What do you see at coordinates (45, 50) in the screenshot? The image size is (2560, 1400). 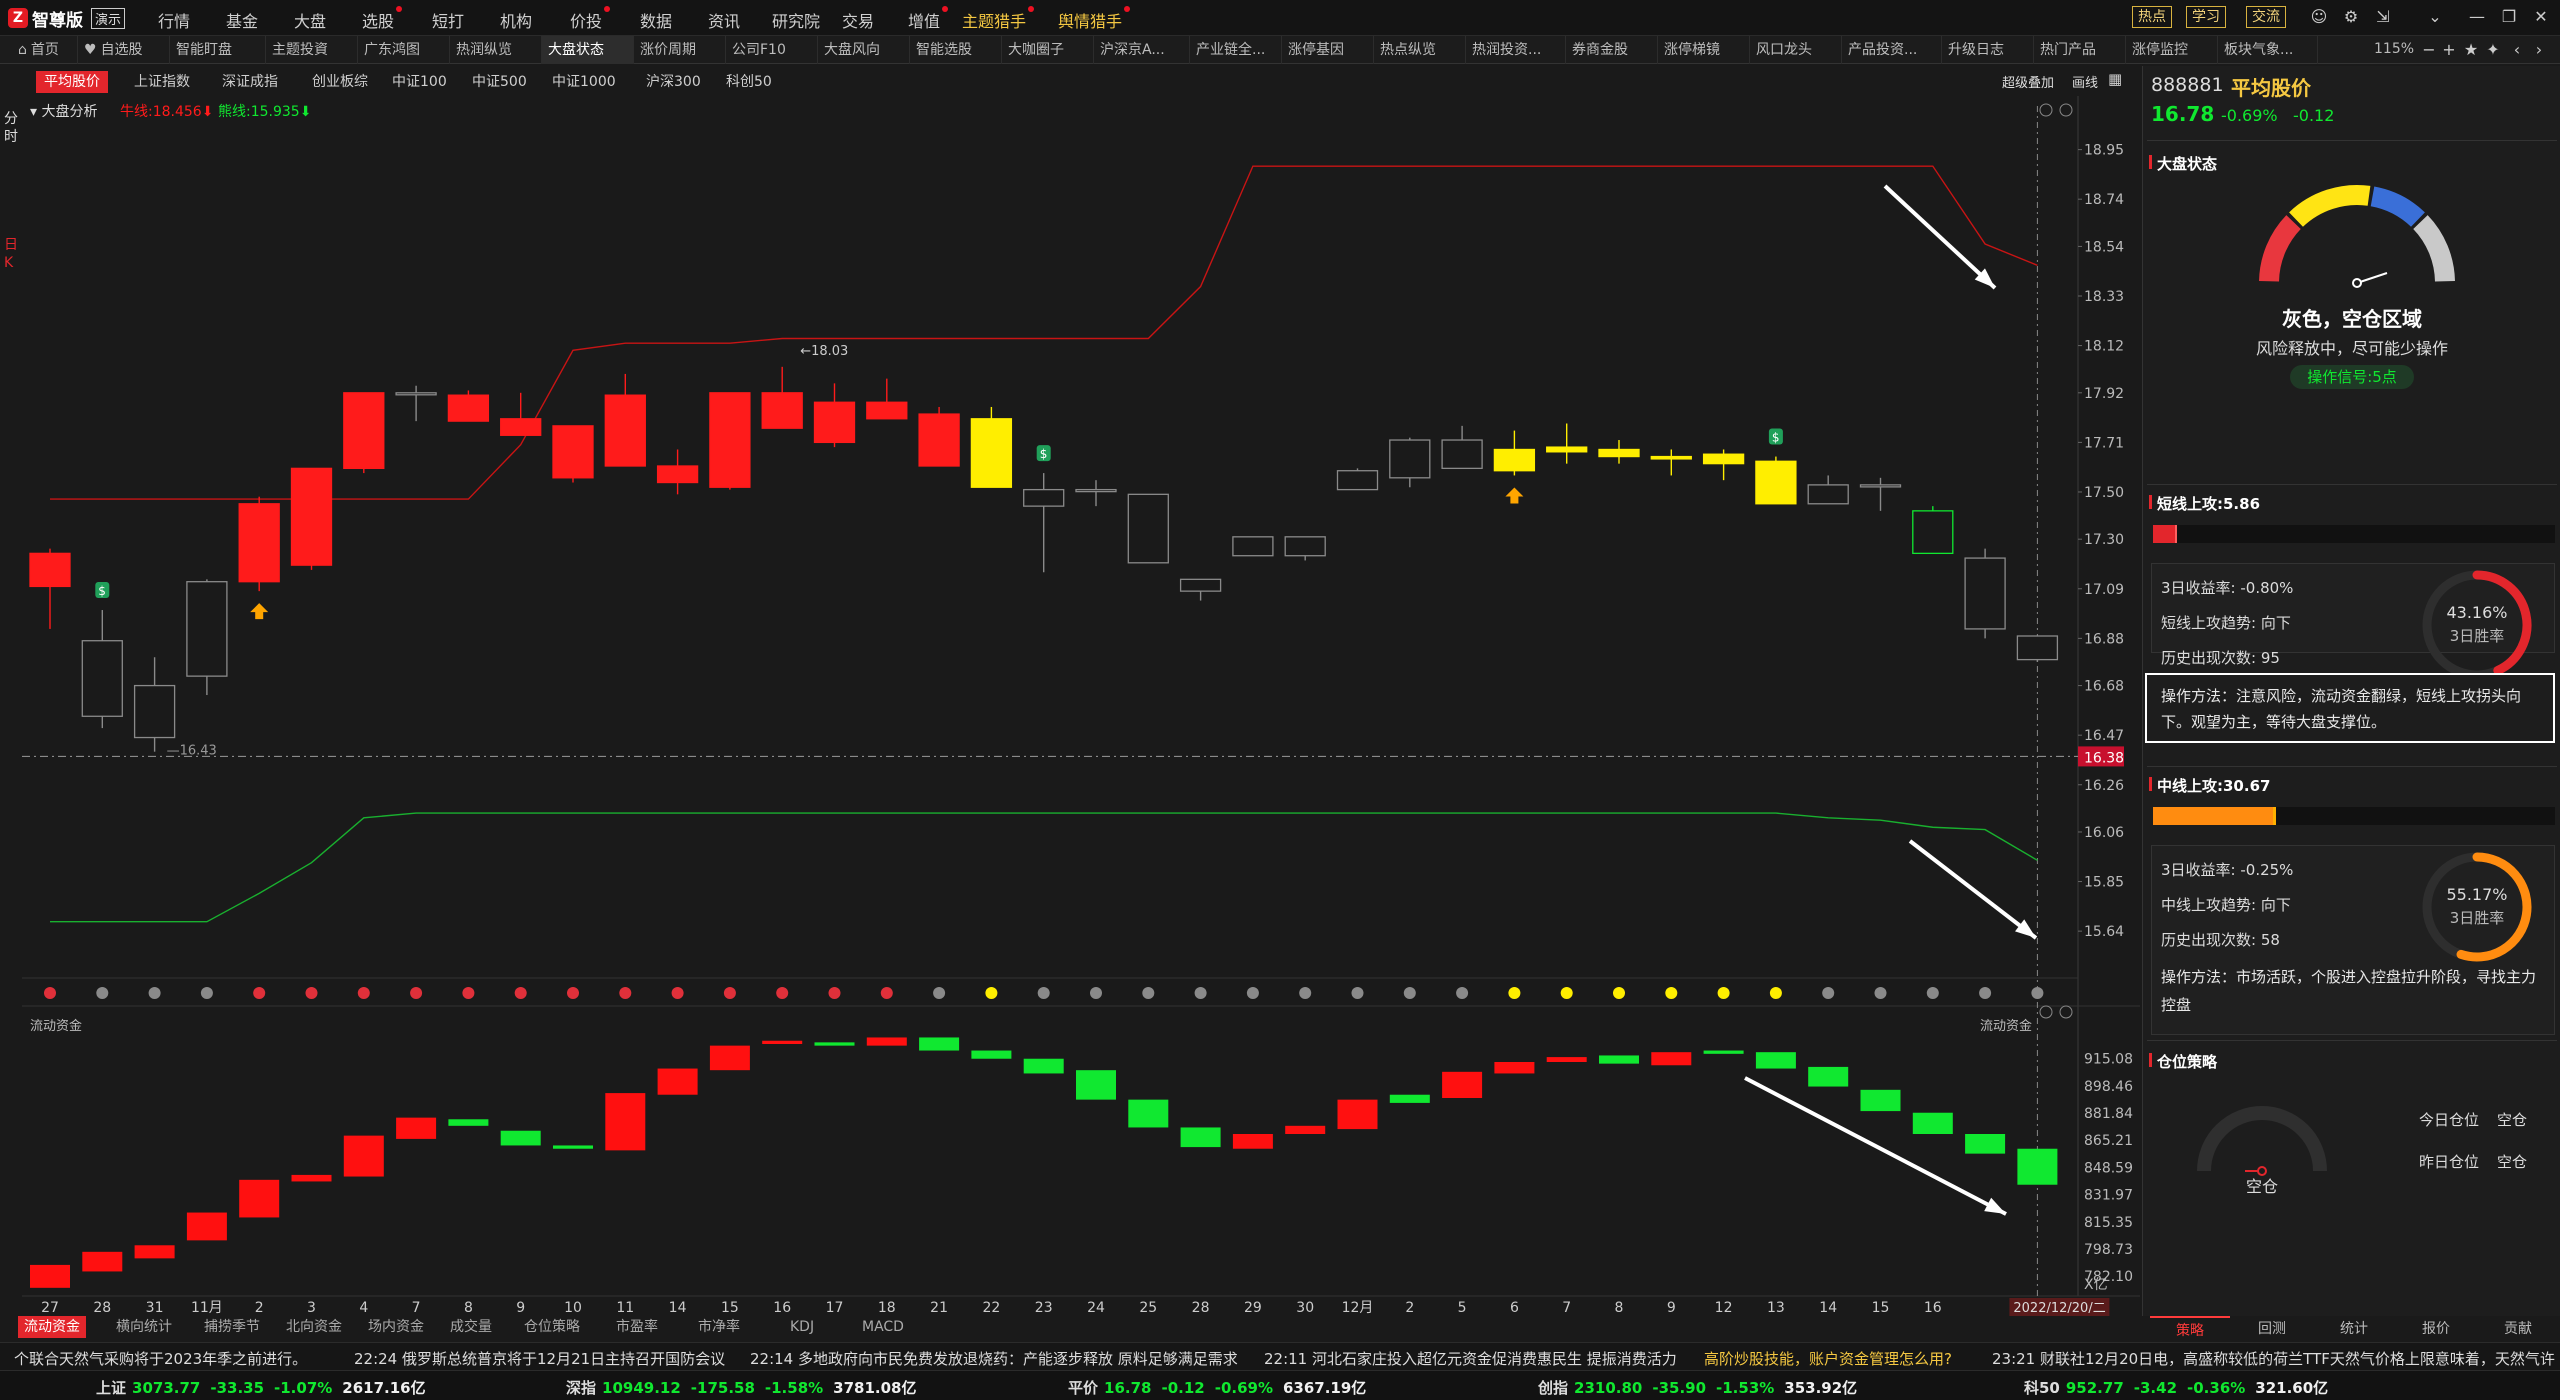 I see `tab-0: ⌂ 首页` at bounding box center [45, 50].